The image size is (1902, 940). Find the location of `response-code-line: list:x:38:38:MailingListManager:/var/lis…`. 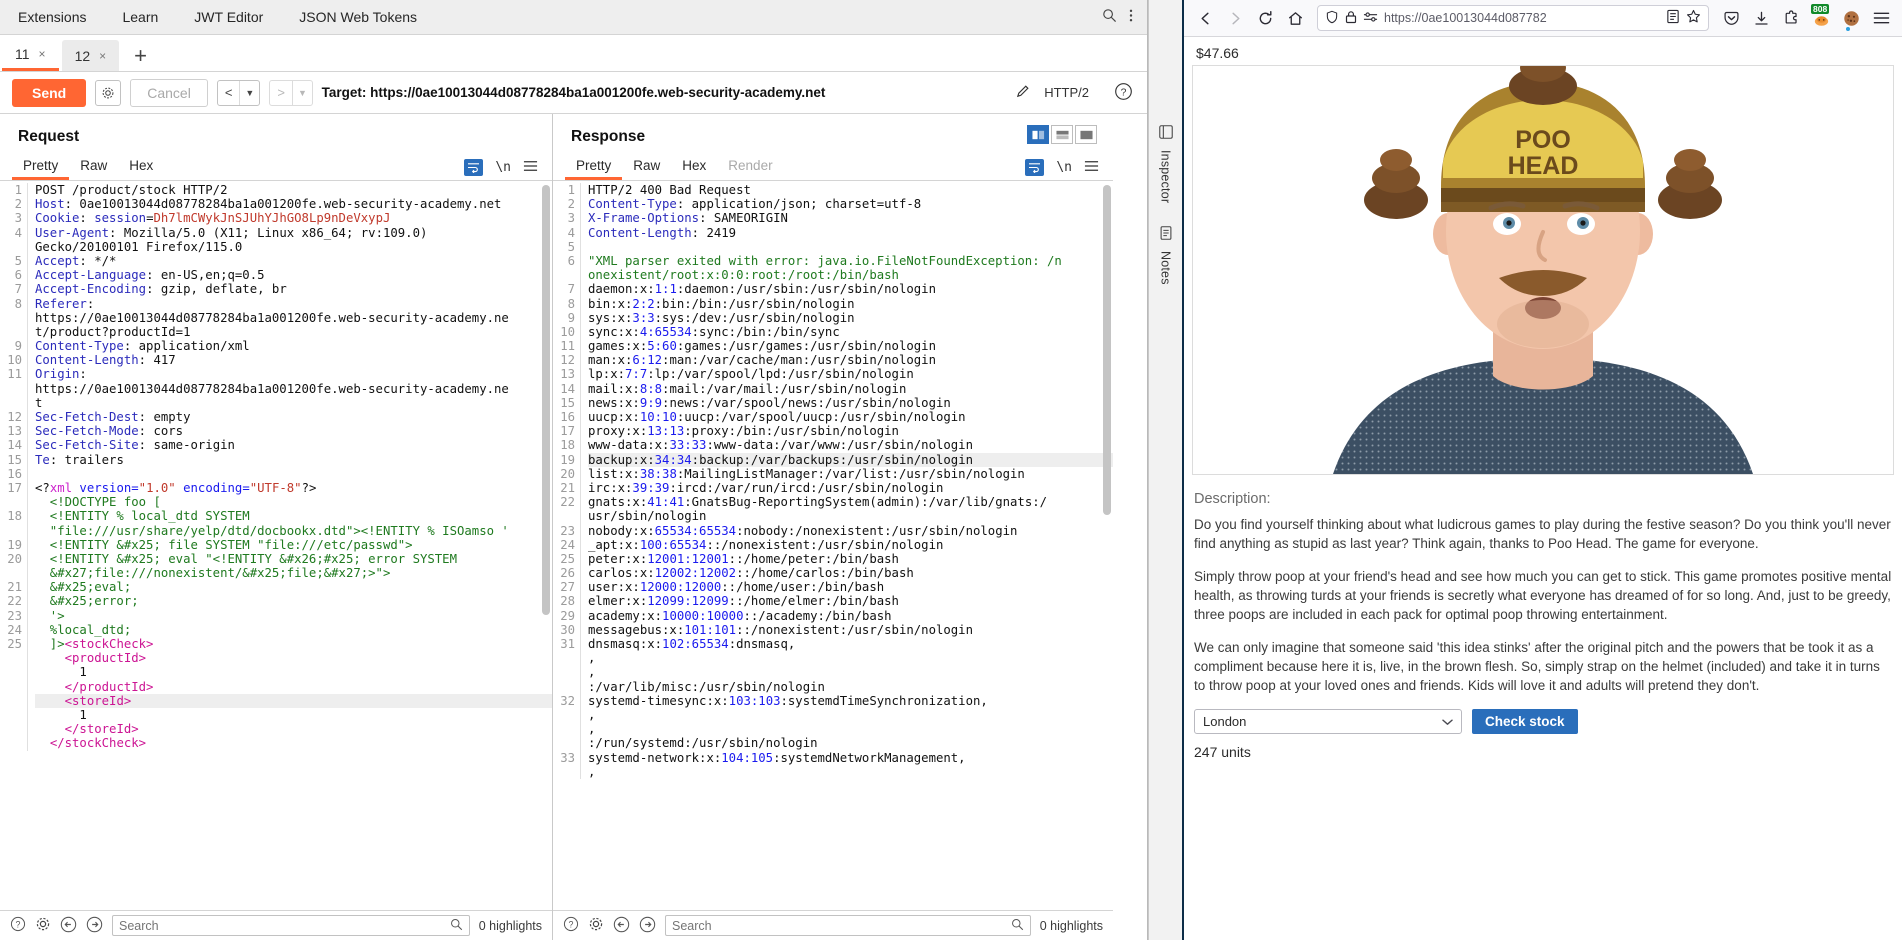

response-code-line: list:x:38:38:MailingListManager:/var/lis… is located at coordinates (850, 474).